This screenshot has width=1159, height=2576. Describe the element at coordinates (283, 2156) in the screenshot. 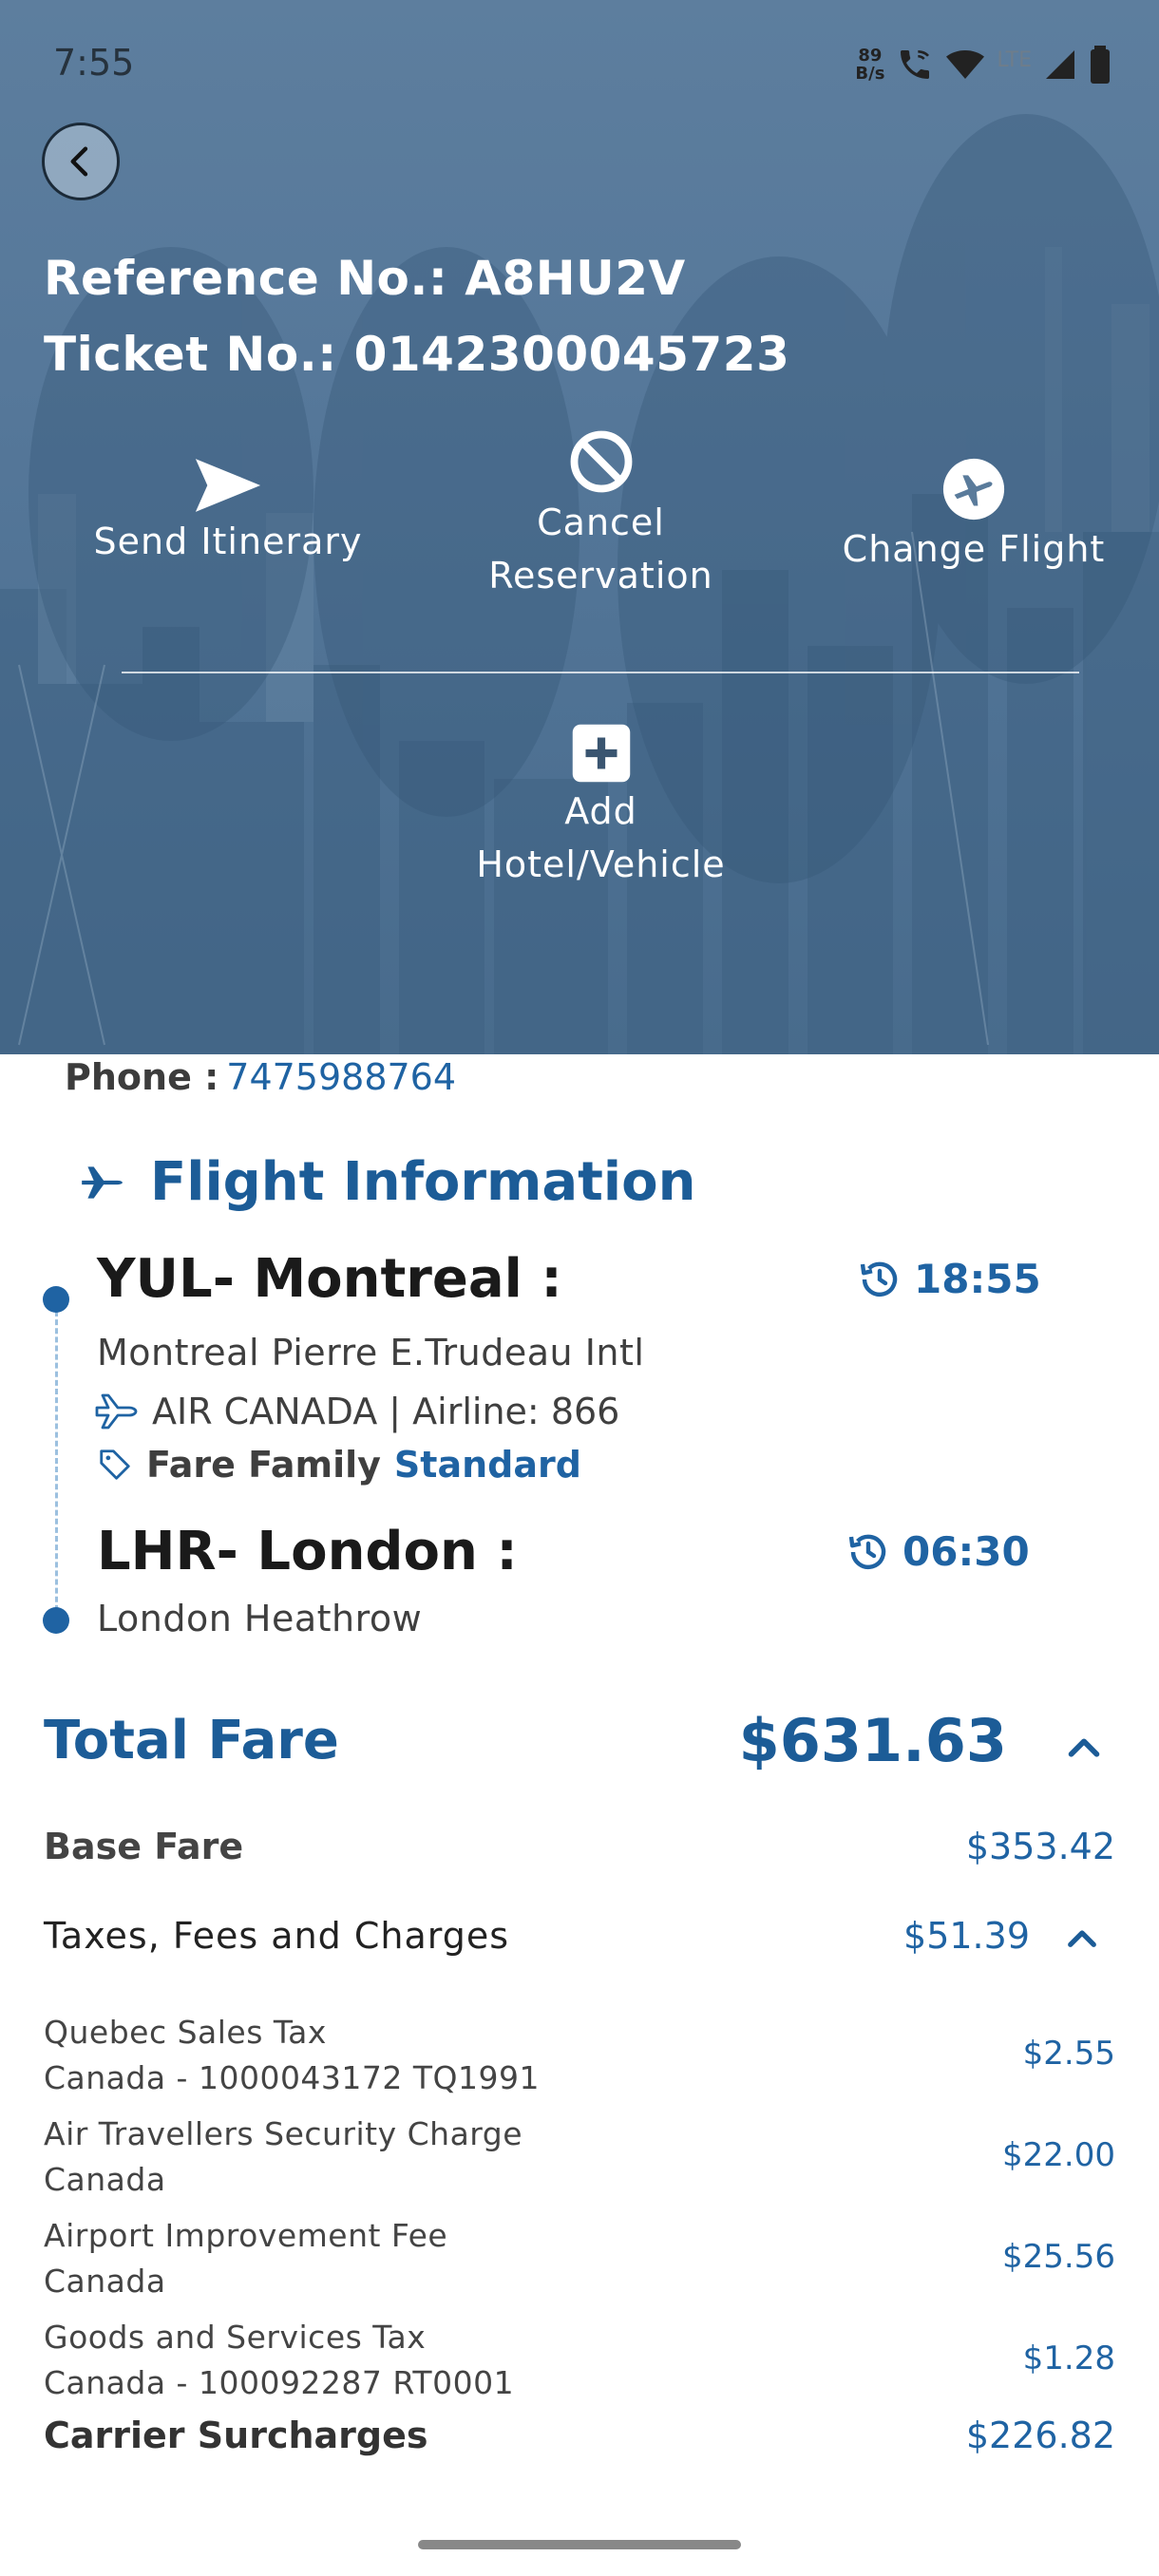

I see `tax-item-name: Air Travellers Security Charge Canada` at that location.